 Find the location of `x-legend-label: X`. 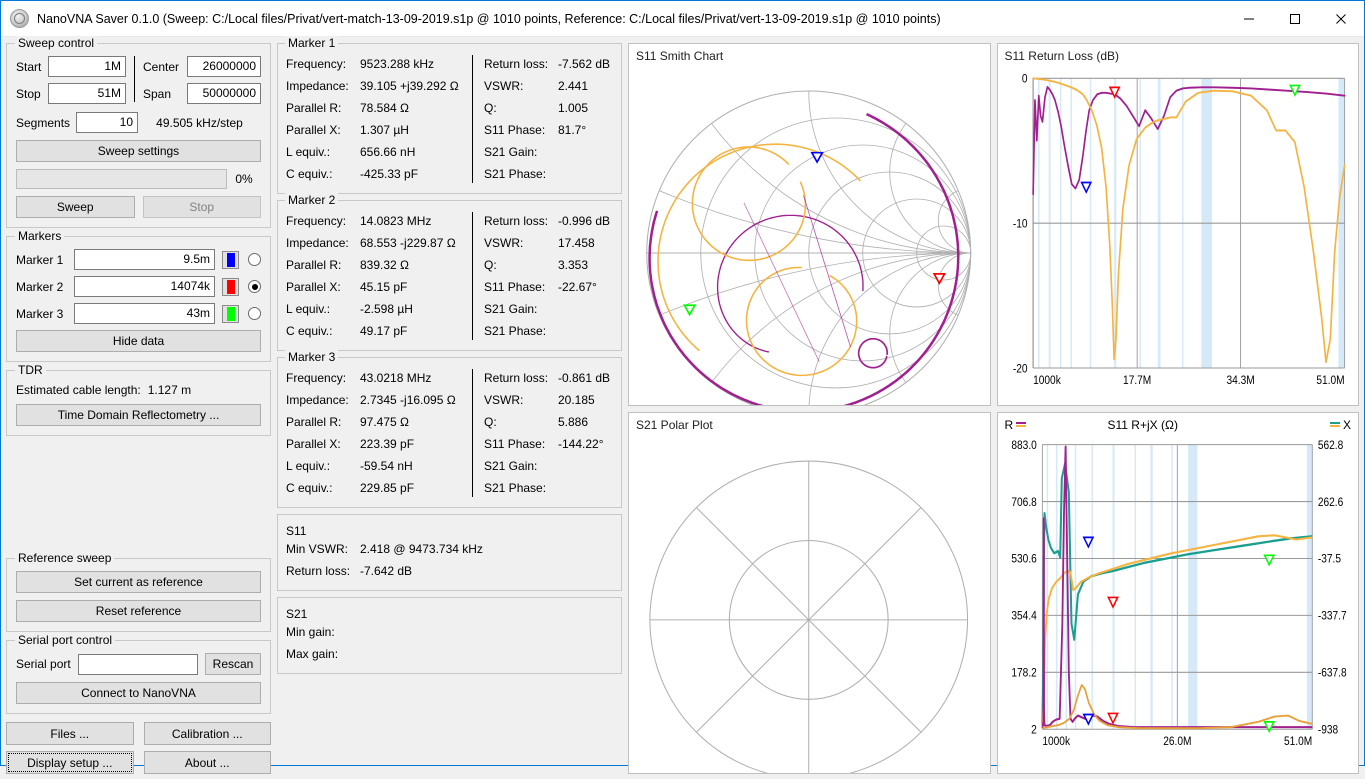

x-legend-label: X is located at coordinates (1346, 424).